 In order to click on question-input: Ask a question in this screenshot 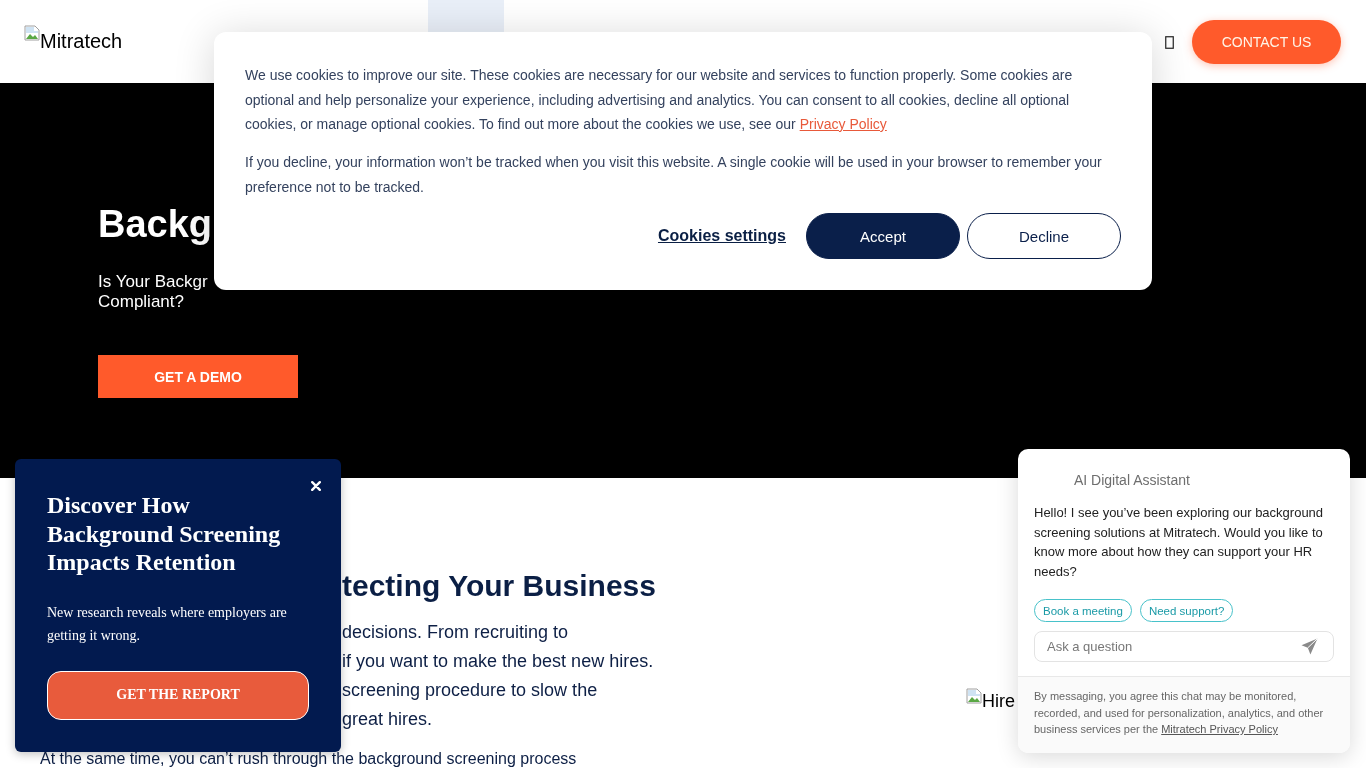, I will do `click(1184, 646)`.